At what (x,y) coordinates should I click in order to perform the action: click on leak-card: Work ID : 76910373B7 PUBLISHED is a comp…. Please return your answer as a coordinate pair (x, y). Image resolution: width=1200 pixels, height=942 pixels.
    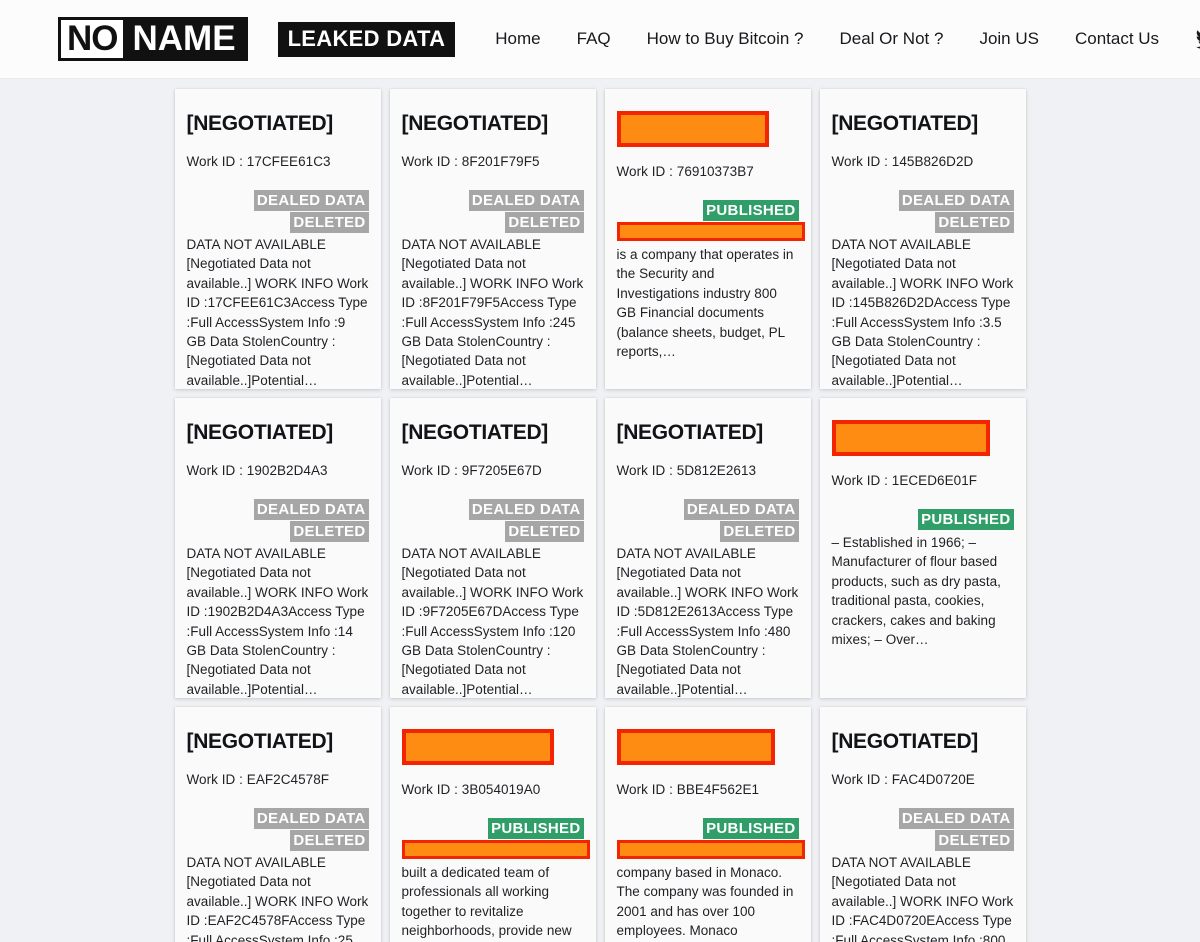
    Looking at the image, I should click on (707, 239).